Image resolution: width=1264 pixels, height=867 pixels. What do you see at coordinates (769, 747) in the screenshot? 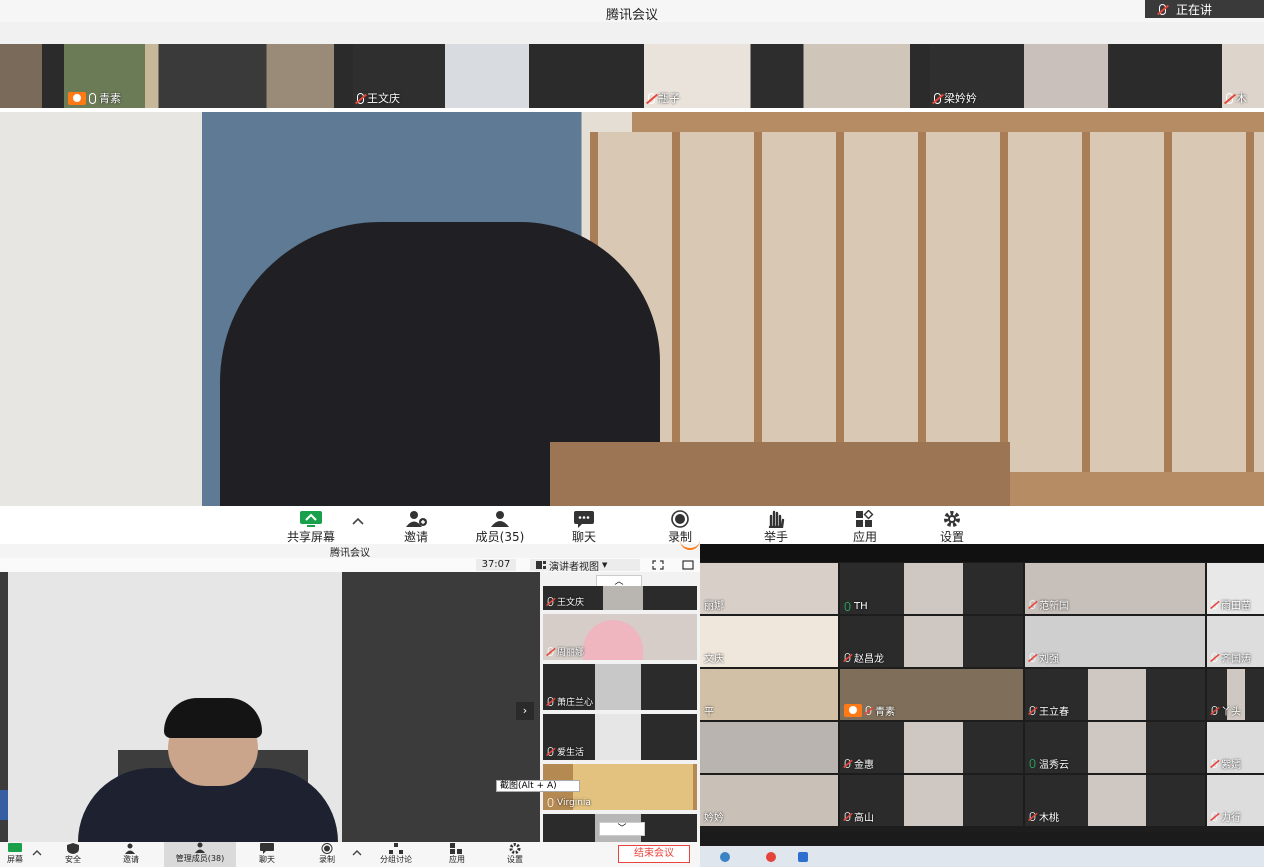
I see `gallery-tile` at bounding box center [769, 747].